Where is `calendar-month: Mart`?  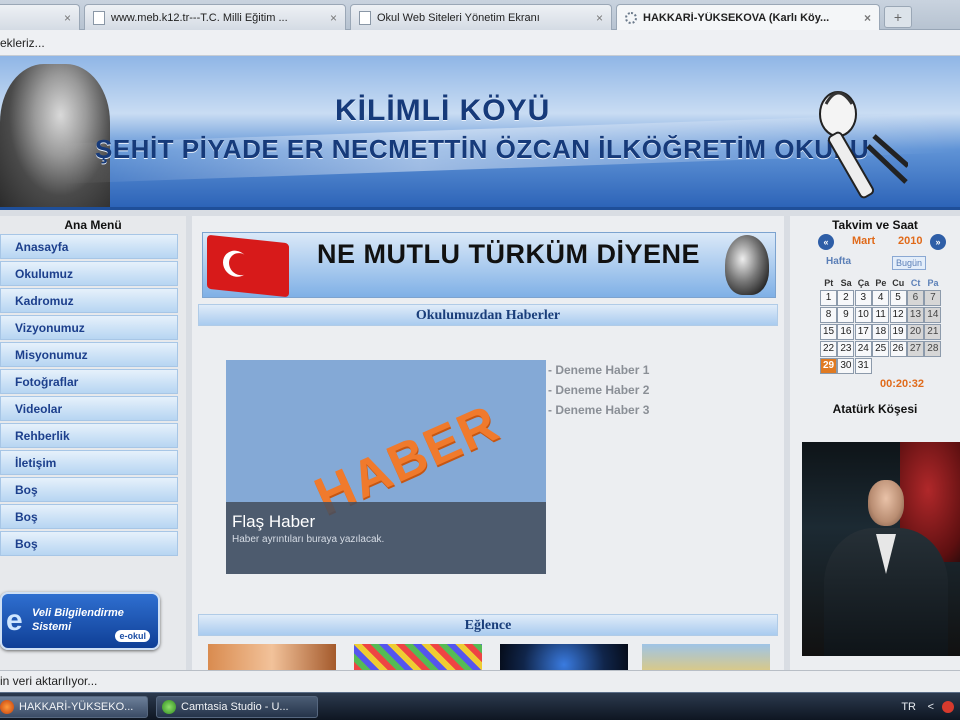
calendar-month: Mart is located at coordinates (864, 241).